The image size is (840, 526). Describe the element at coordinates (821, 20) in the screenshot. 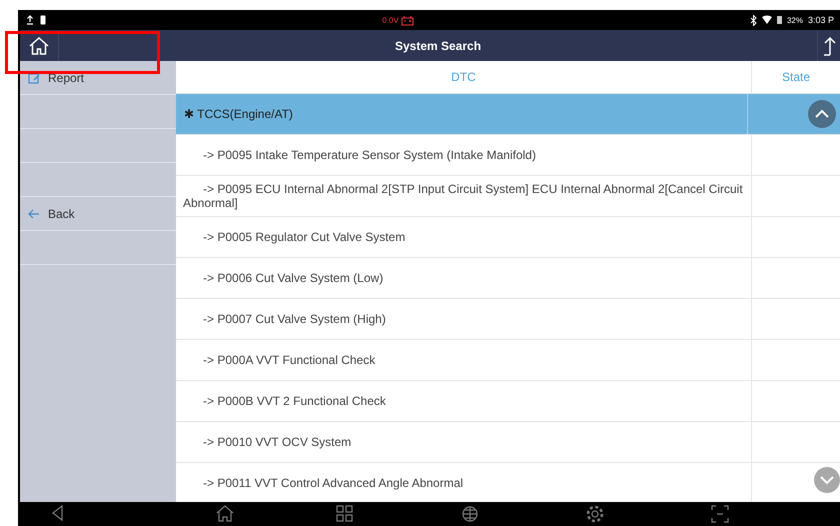

I see `clock-time: 3:03 P` at that location.